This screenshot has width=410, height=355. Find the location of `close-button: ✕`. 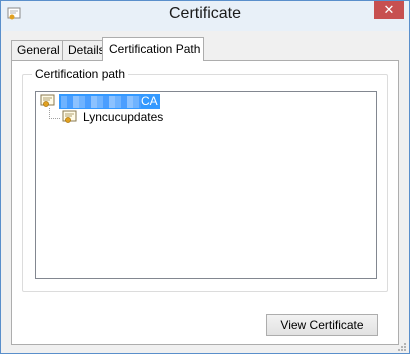

close-button: ✕ is located at coordinates (389, 10).